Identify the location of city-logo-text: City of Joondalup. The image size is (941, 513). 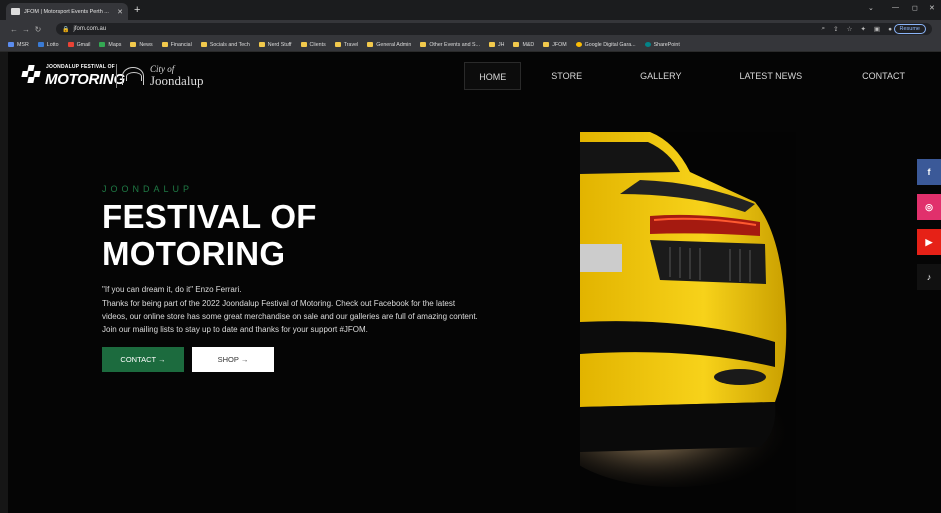
(177, 76).